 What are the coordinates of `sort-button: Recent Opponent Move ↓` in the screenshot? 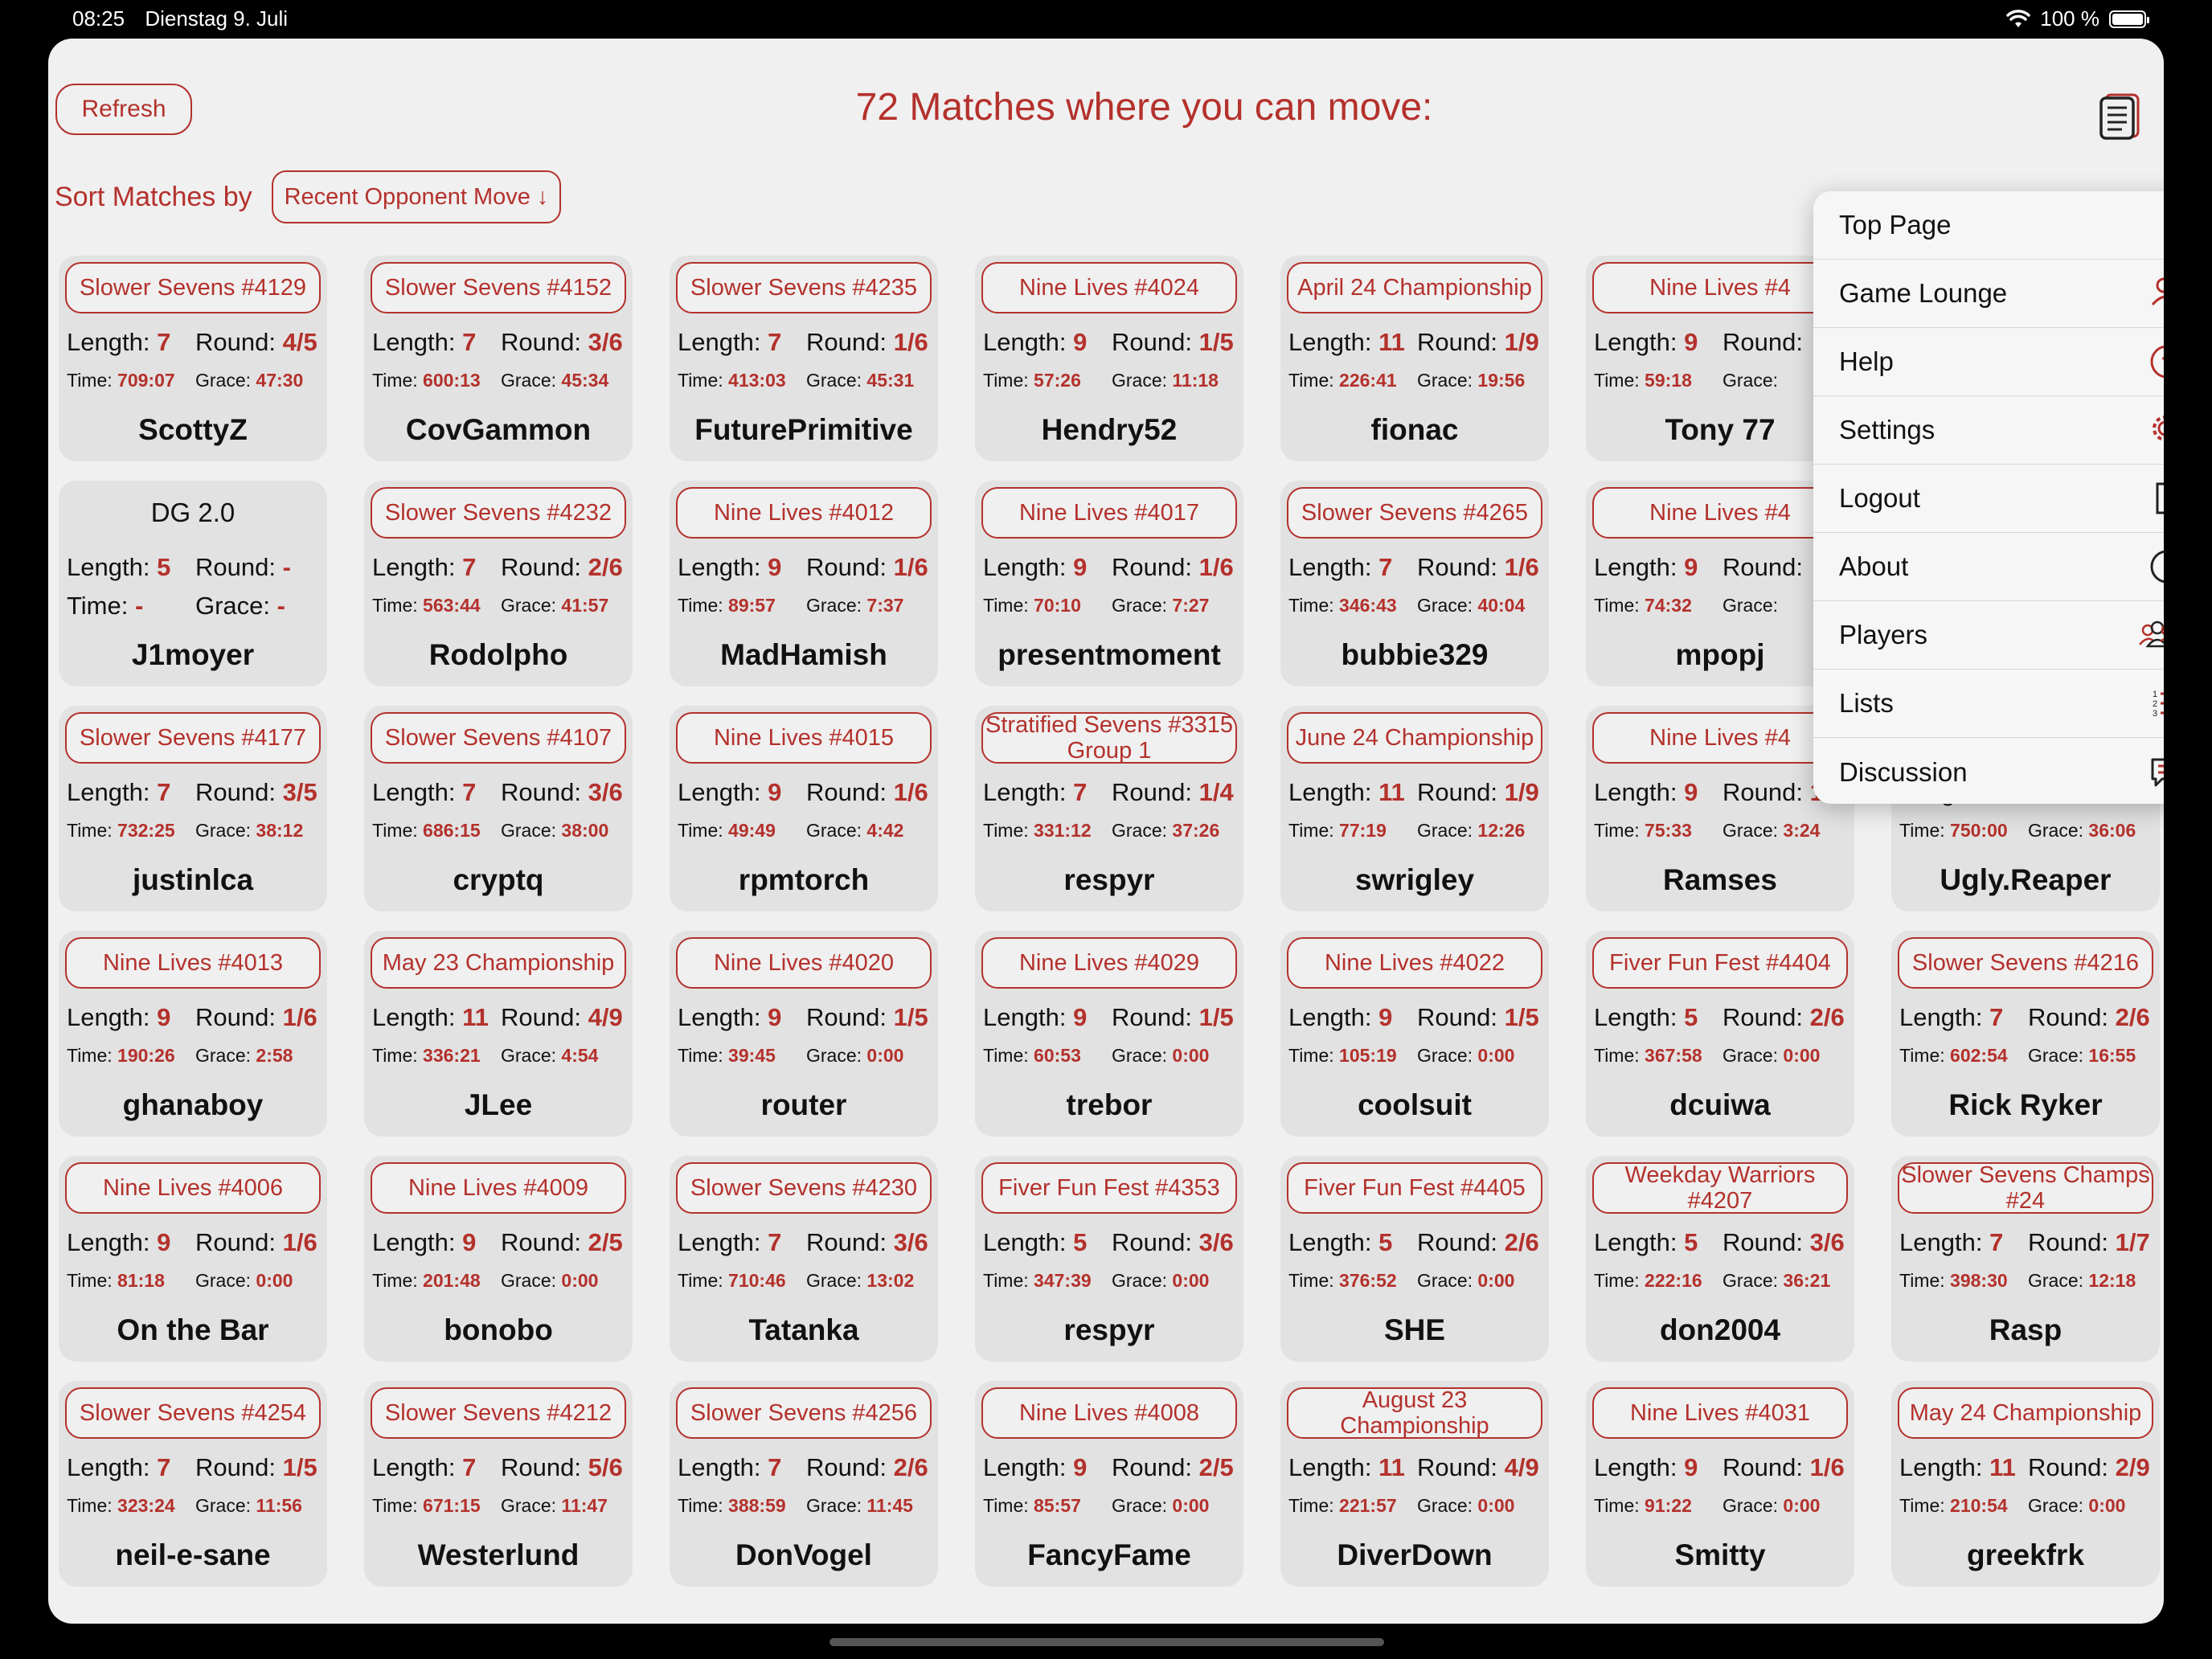 It's located at (416, 196).